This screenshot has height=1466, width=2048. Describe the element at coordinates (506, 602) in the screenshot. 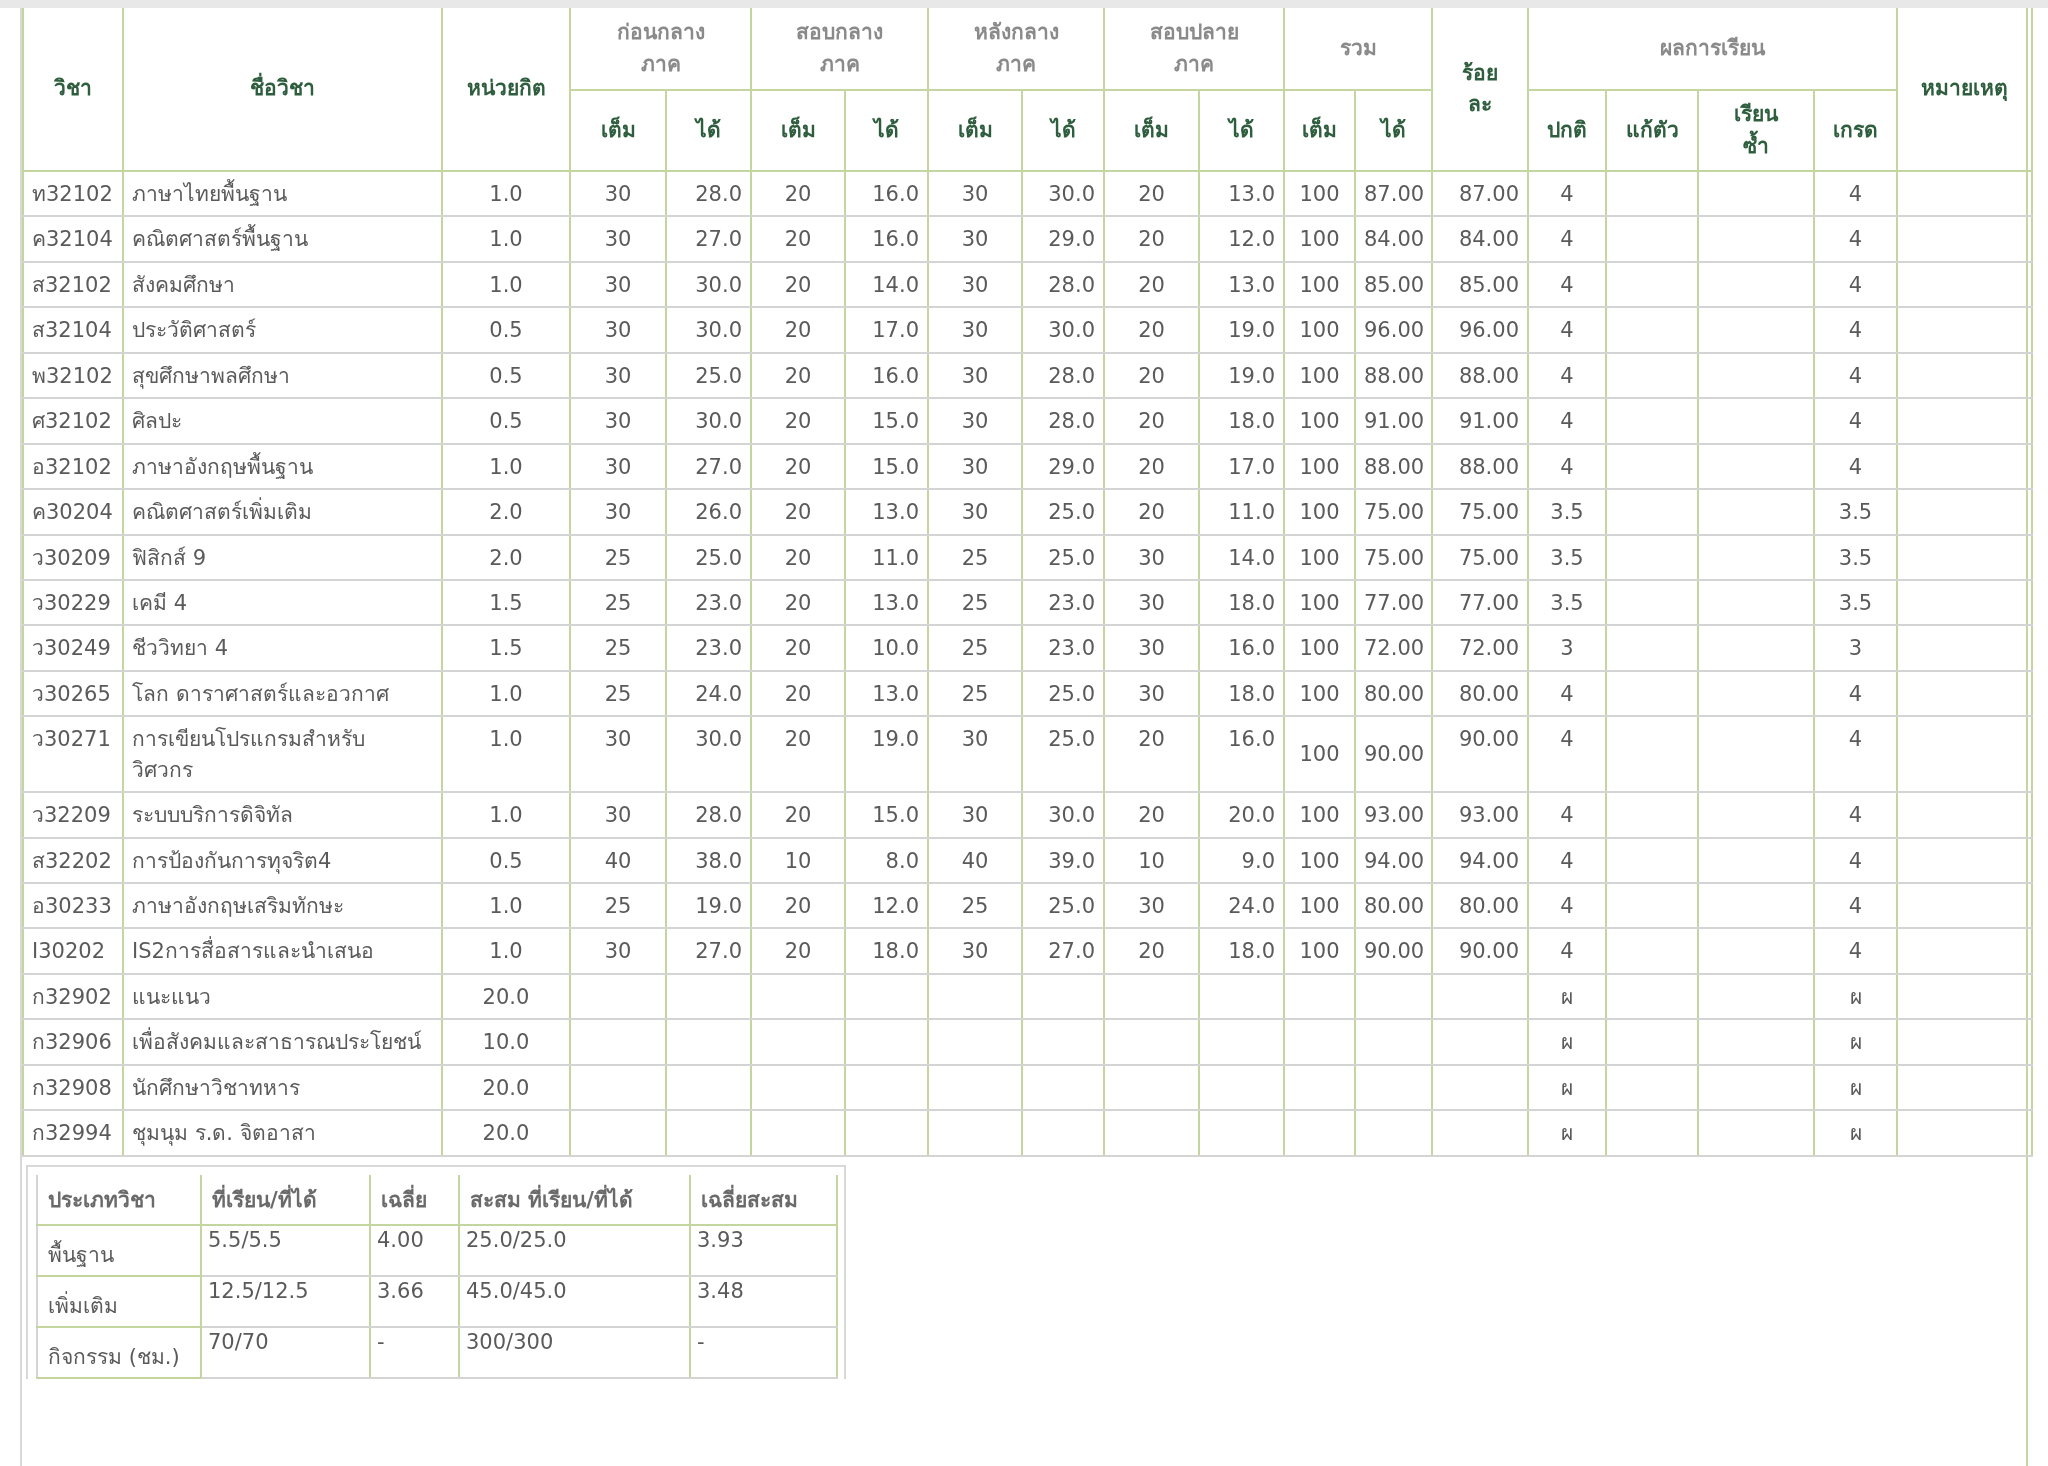

I see `credit-value: 1.5` at that location.